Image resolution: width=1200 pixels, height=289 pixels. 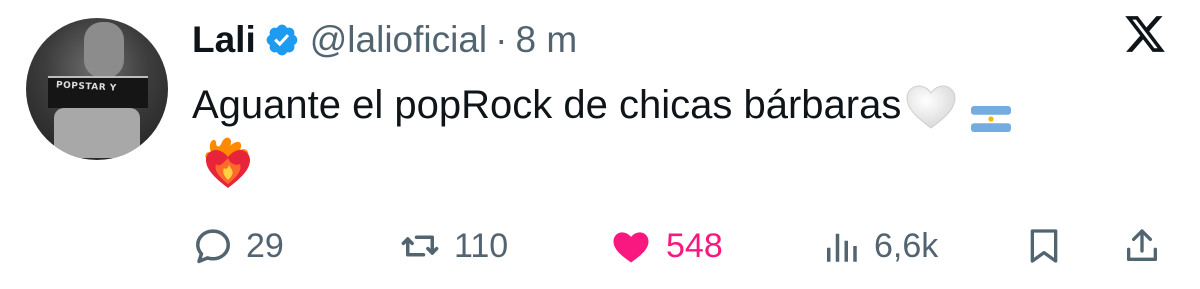 What do you see at coordinates (213, 246) in the screenshot?
I see `reply-icon` at bounding box center [213, 246].